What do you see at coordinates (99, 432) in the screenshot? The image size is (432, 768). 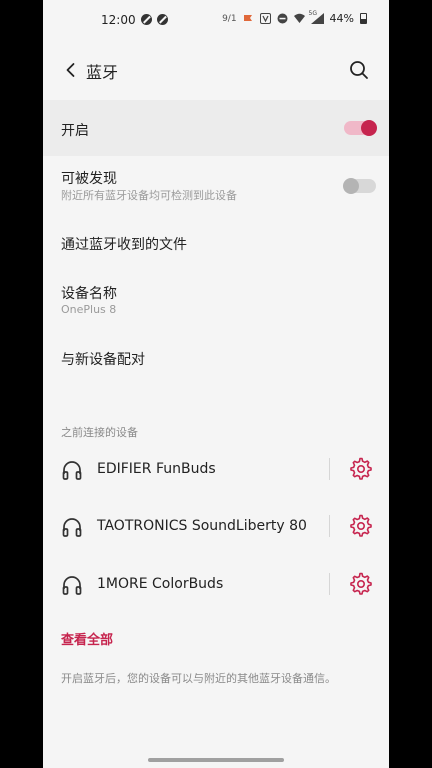 I see `previous-devices-header: 之前连接的设备` at bounding box center [99, 432].